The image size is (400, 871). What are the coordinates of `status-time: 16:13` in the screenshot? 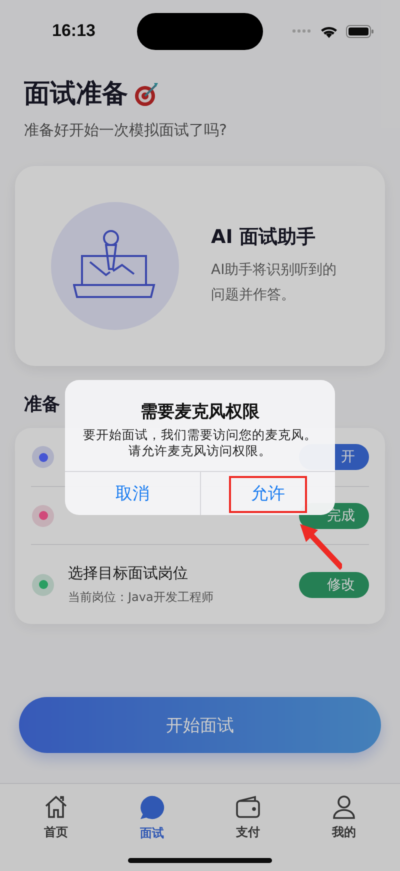 It's located at (74, 31).